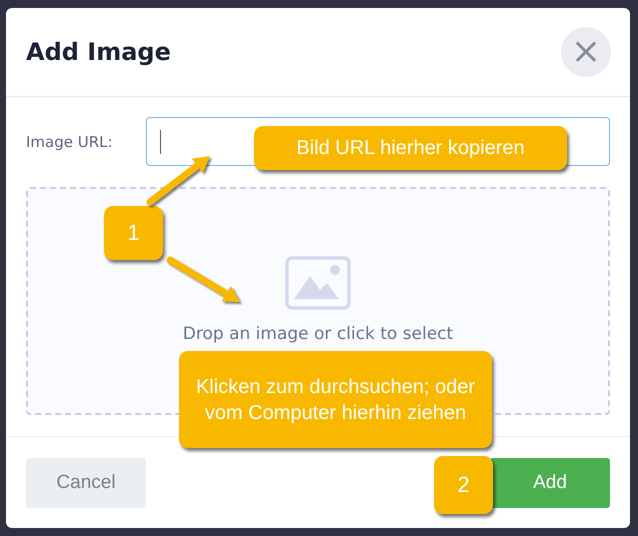 Image resolution: width=638 pixels, height=536 pixels. I want to click on step-number-tooltip: 1, so click(133, 233).